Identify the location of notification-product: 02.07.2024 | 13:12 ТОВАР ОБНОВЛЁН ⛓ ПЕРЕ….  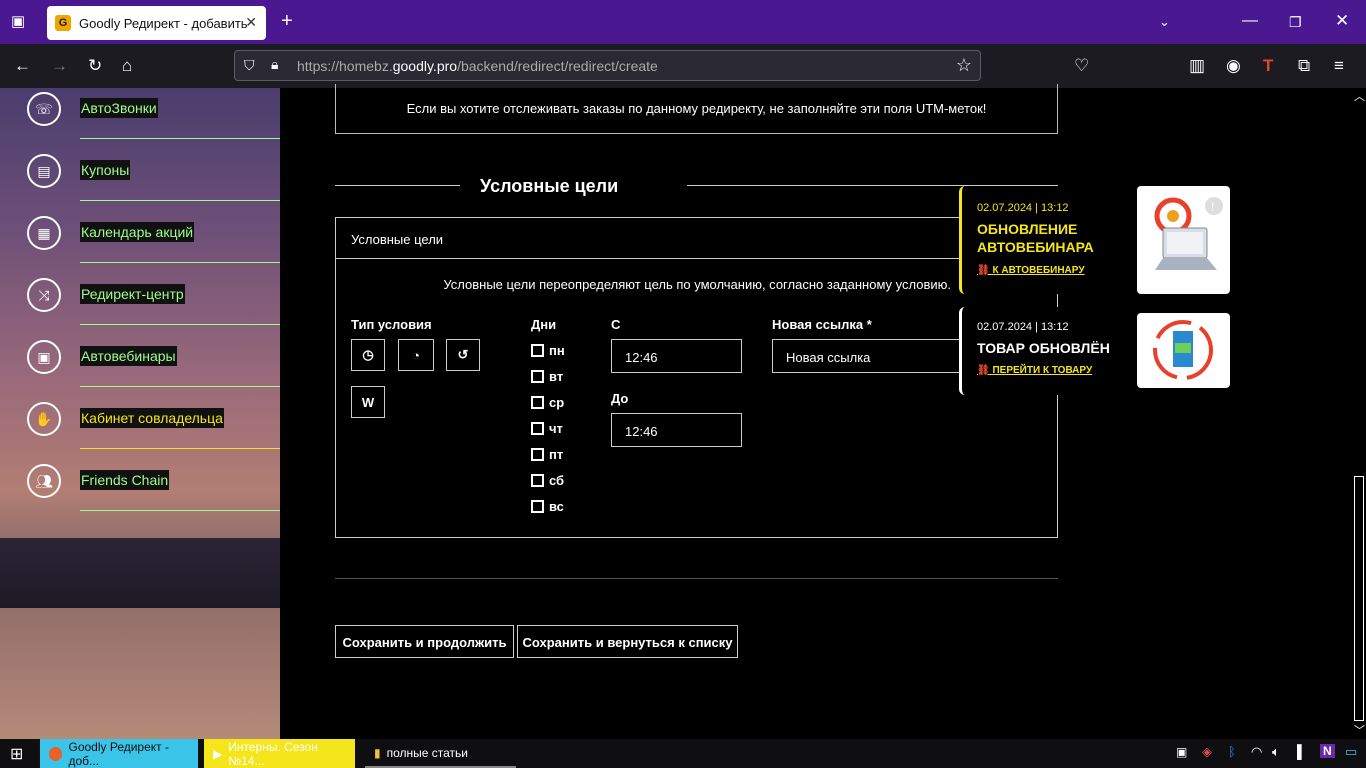
(1094, 351).